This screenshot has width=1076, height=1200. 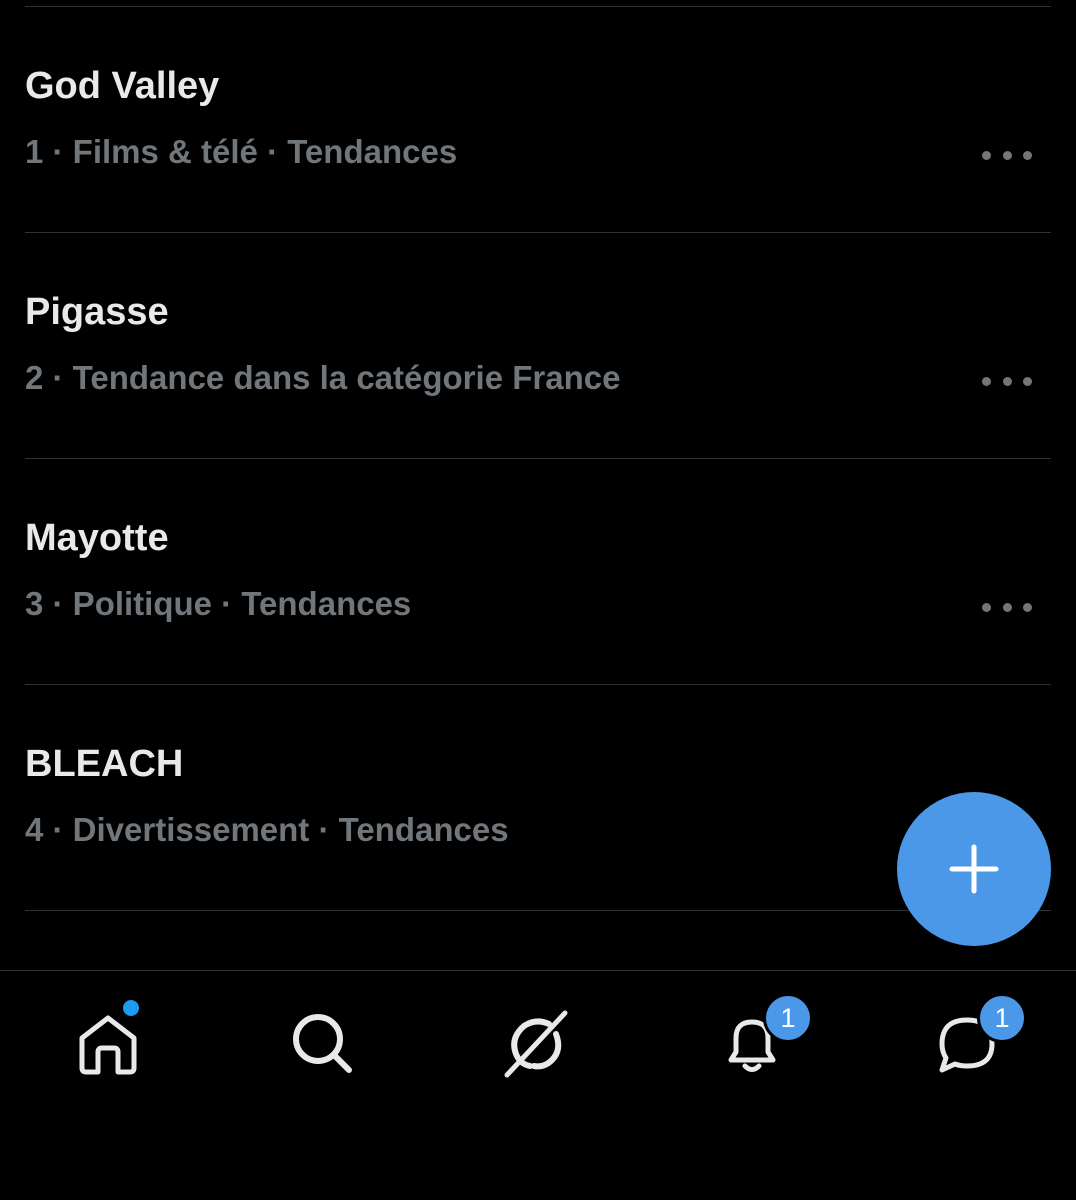 I want to click on nav-search, so click(x=322, y=1041).